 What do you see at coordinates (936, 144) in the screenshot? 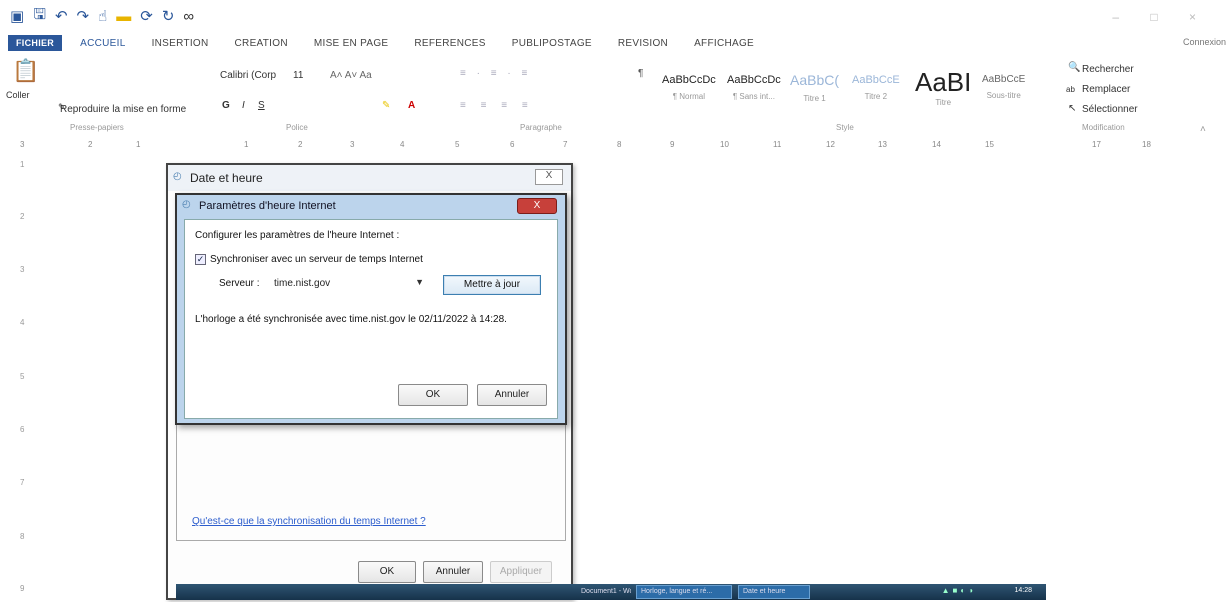
I see `ruler-mark: 14` at bounding box center [936, 144].